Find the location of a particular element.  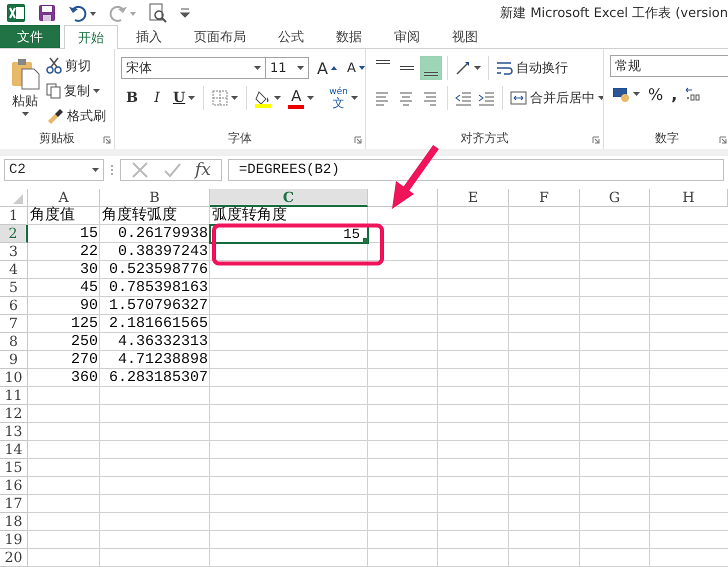

table-cell-text: 30 is located at coordinates (88, 270).